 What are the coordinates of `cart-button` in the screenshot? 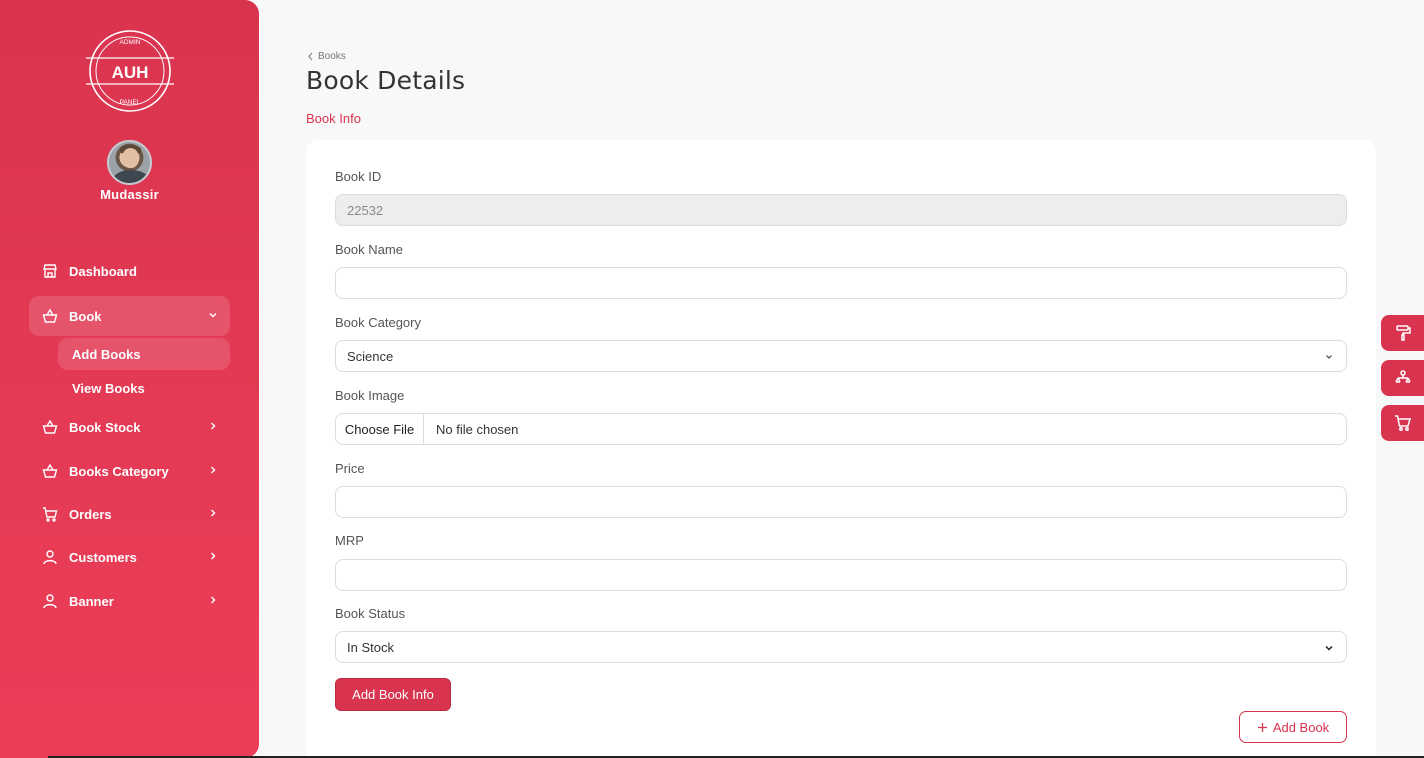 It's located at (1402, 423).